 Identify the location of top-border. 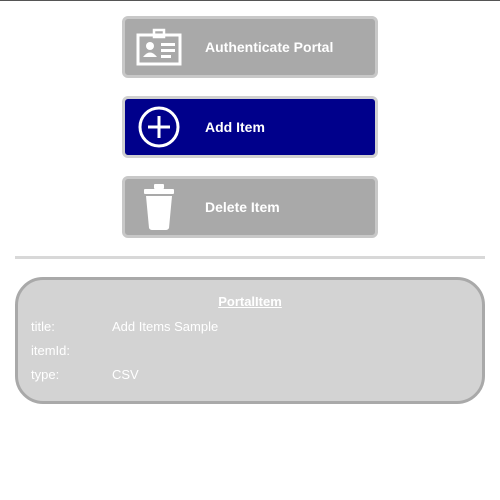
(250, 0).